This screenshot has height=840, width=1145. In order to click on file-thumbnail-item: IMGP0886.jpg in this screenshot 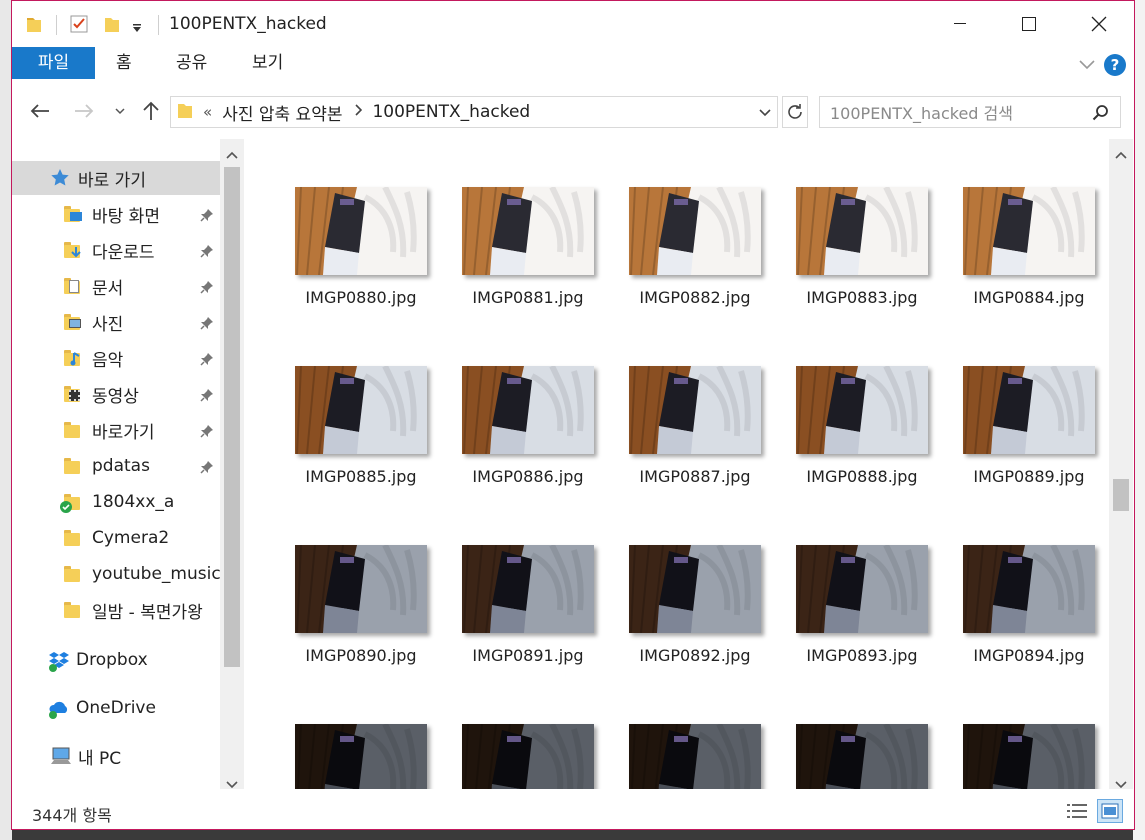, I will do `click(530, 441)`.